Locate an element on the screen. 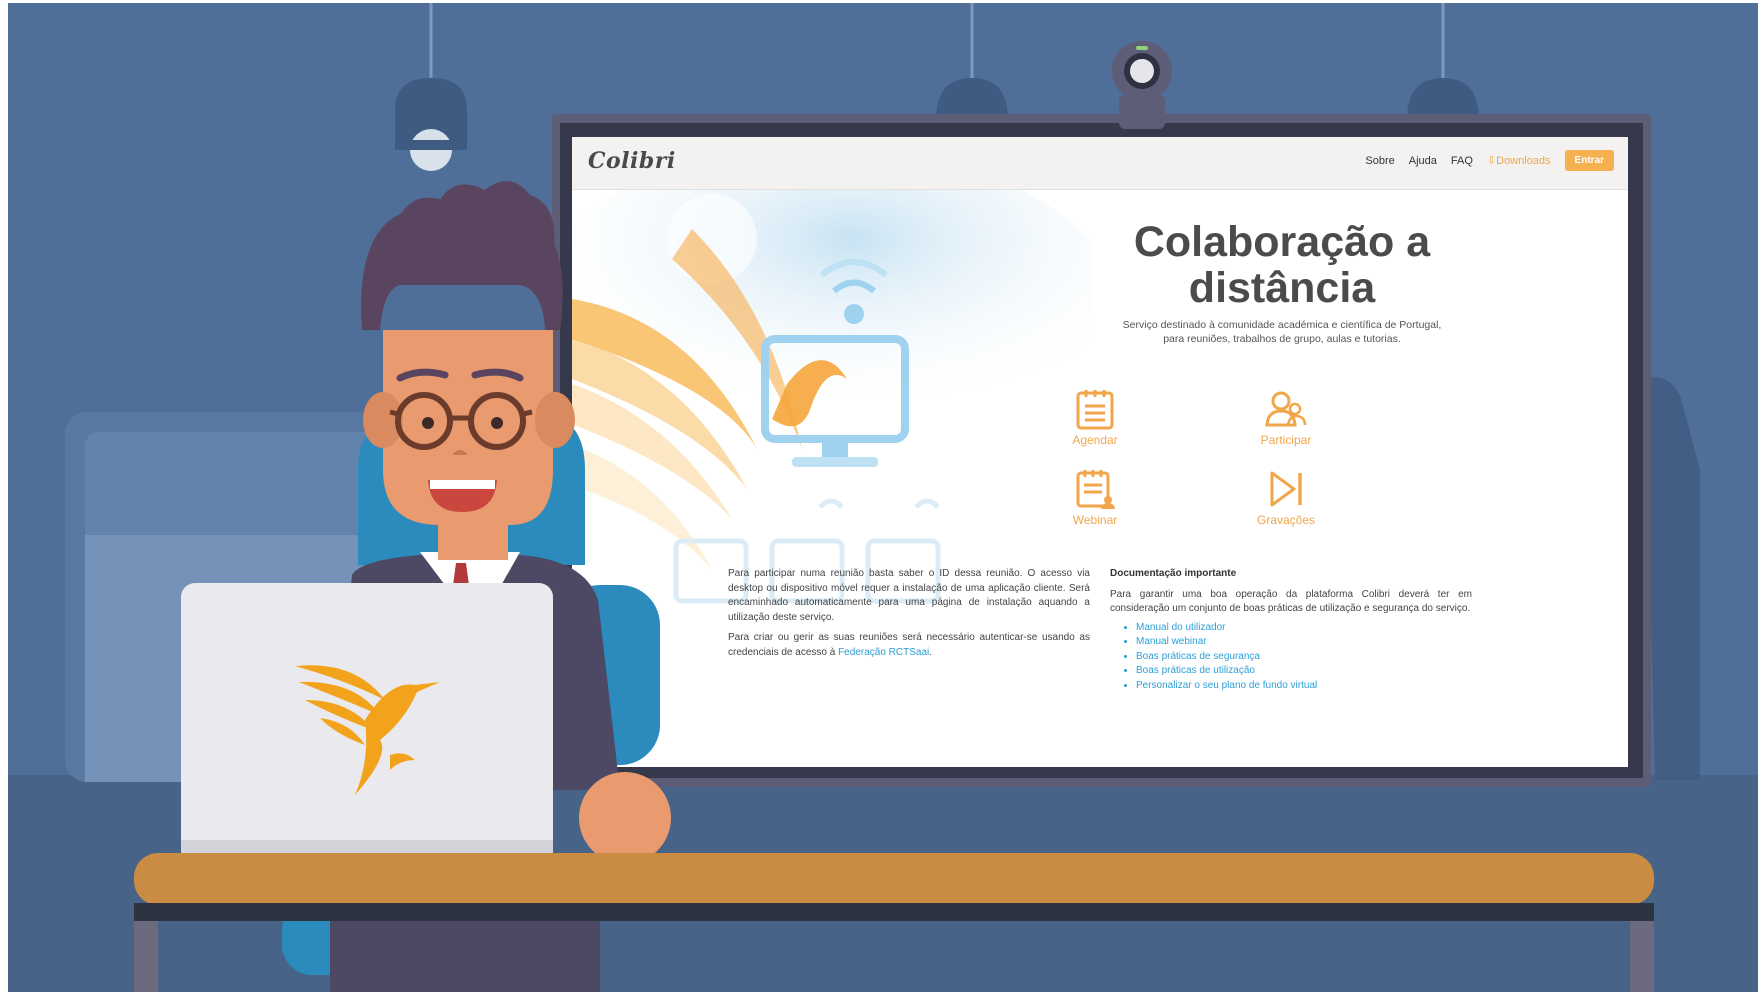 The image size is (1758, 992). doc-link-text: Manual webinar is located at coordinates (1171, 641).